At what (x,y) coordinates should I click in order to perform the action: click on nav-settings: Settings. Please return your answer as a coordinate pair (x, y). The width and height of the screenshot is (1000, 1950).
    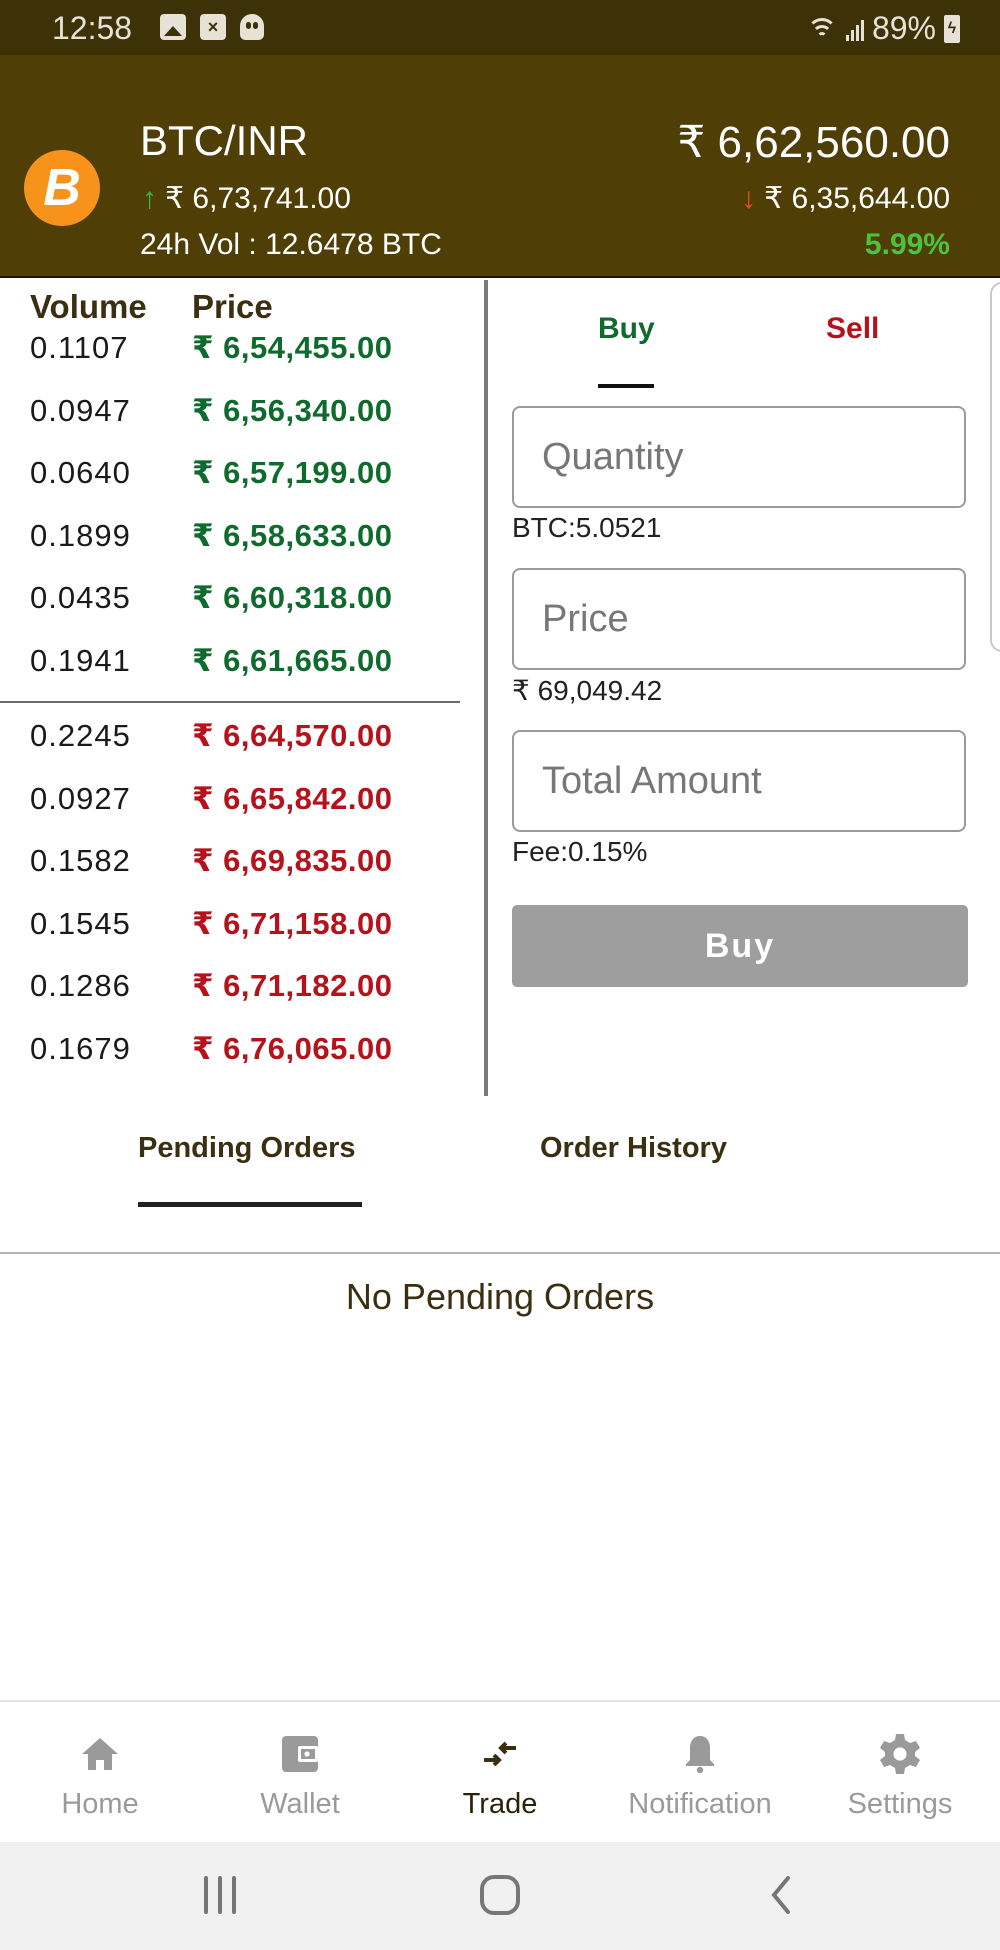
    Looking at the image, I should click on (900, 1773).